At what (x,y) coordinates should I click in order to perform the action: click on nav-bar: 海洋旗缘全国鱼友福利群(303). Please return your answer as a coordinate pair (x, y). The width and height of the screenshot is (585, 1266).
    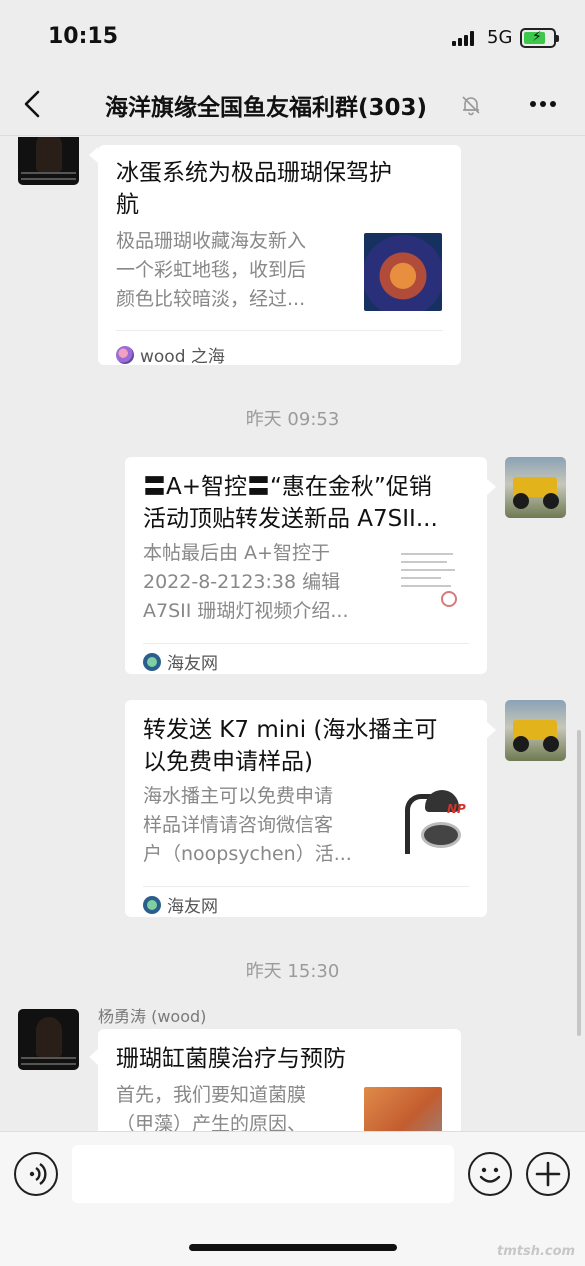
    Looking at the image, I should click on (292, 105).